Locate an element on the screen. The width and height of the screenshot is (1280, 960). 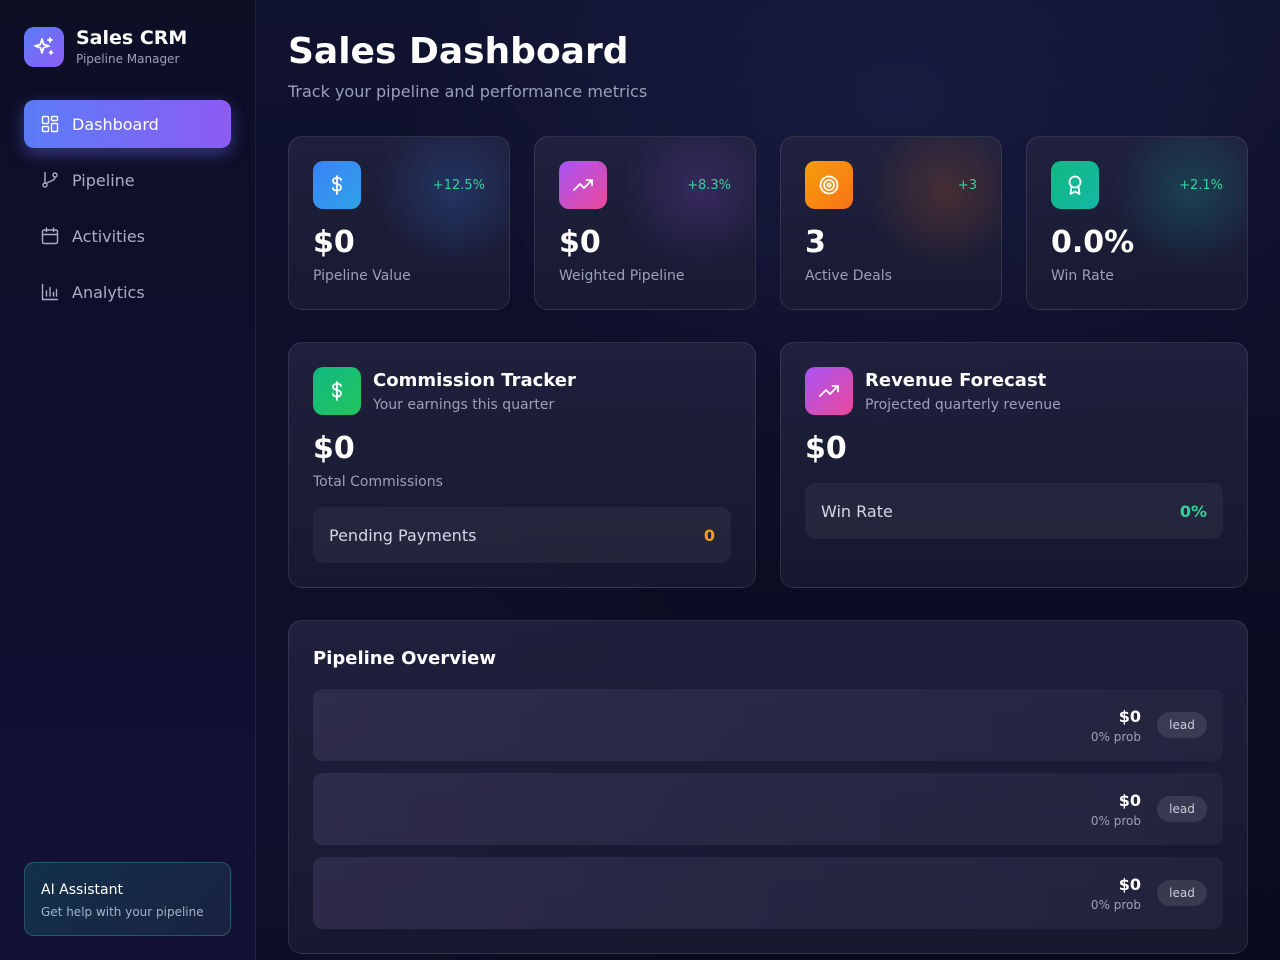
total-commissions-value: $0 is located at coordinates (334, 448).